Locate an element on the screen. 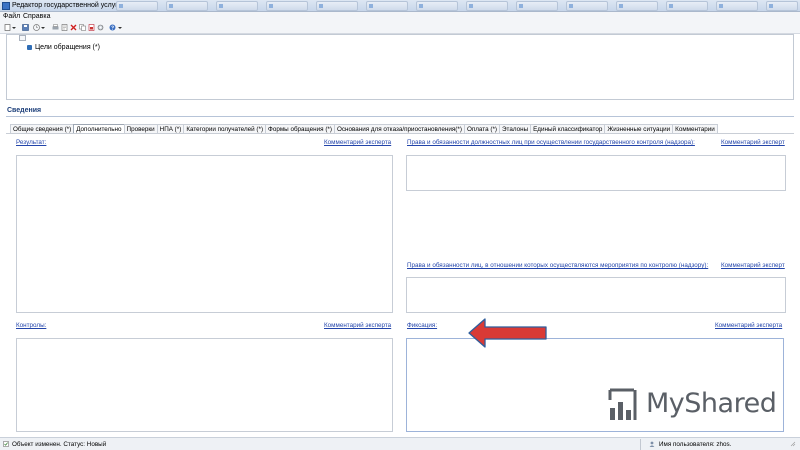 The width and height of the screenshot is (800, 450). tree-item-goals: Цели обращения (*) is located at coordinates (67, 47).